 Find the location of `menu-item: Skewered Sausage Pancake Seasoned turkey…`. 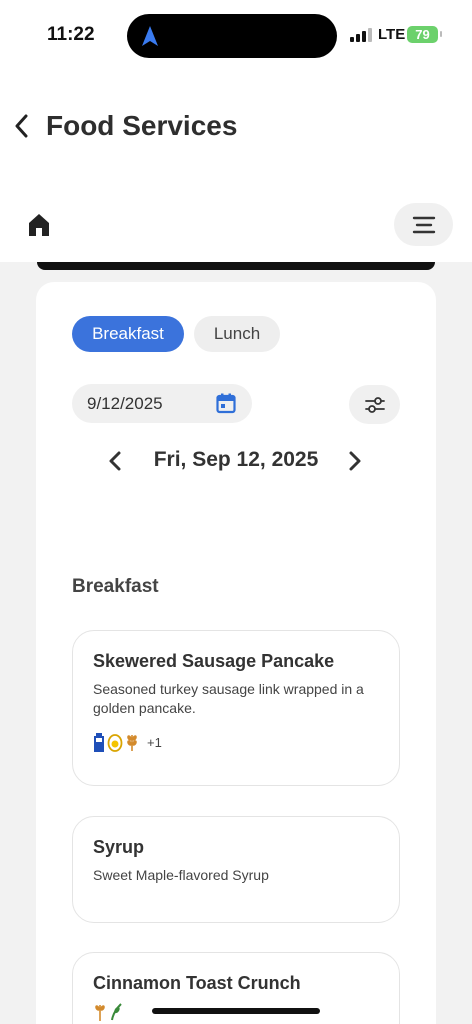

menu-item: Skewered Sausage Pancake Seasoned turkey… is located at coordinates (236, 708).